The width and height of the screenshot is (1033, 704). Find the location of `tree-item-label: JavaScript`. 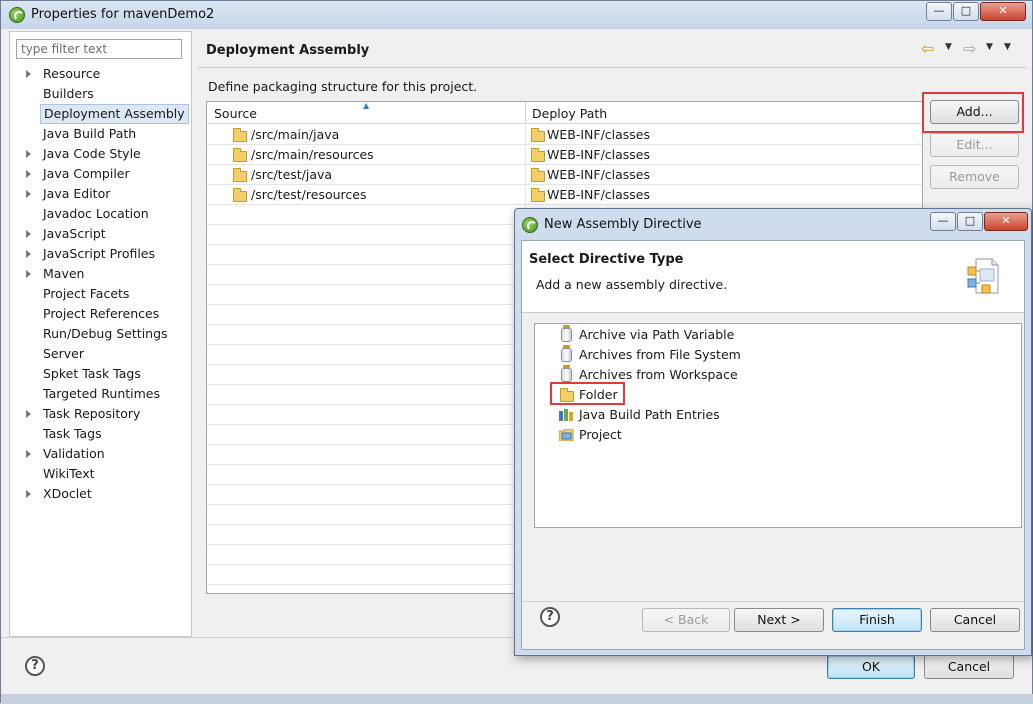

tree-item-label: JavaScript is located at coordinates (74, 233).